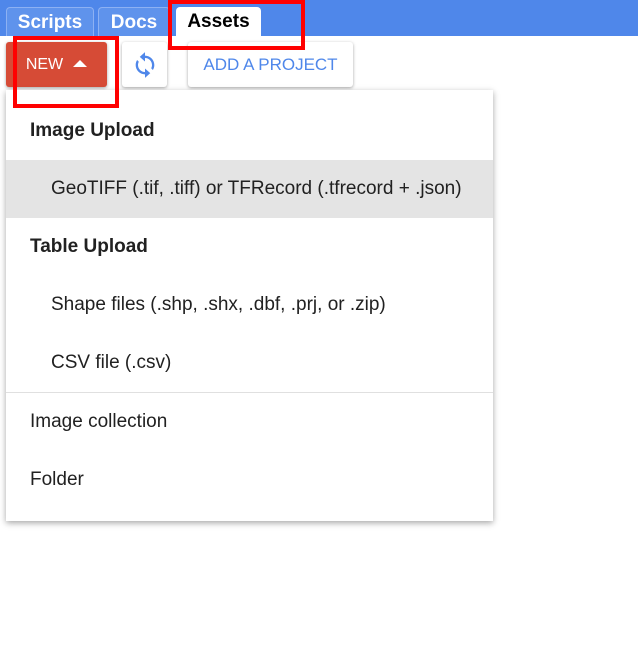  I want to click on tab-scripts: Scripts, so click(50, 21).